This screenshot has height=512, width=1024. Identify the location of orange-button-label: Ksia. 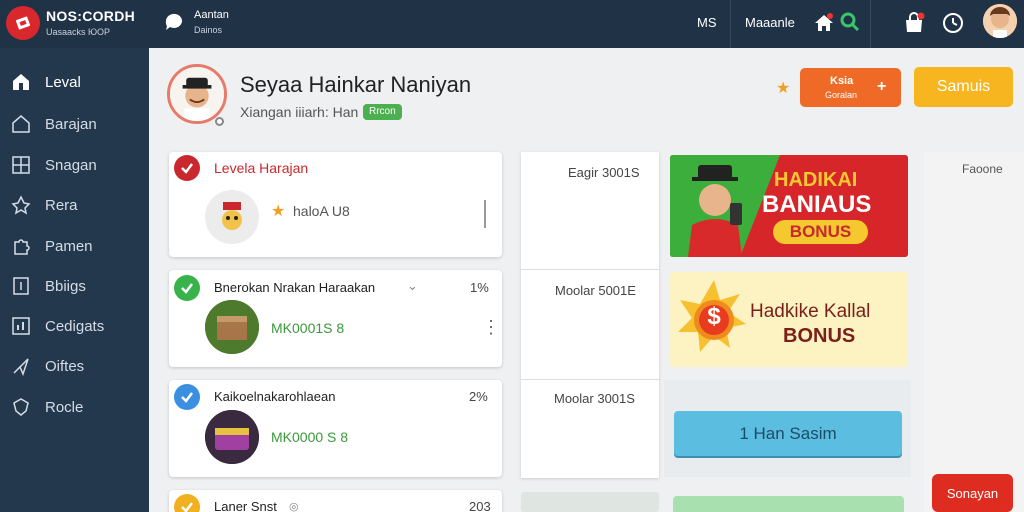
(842, 81).